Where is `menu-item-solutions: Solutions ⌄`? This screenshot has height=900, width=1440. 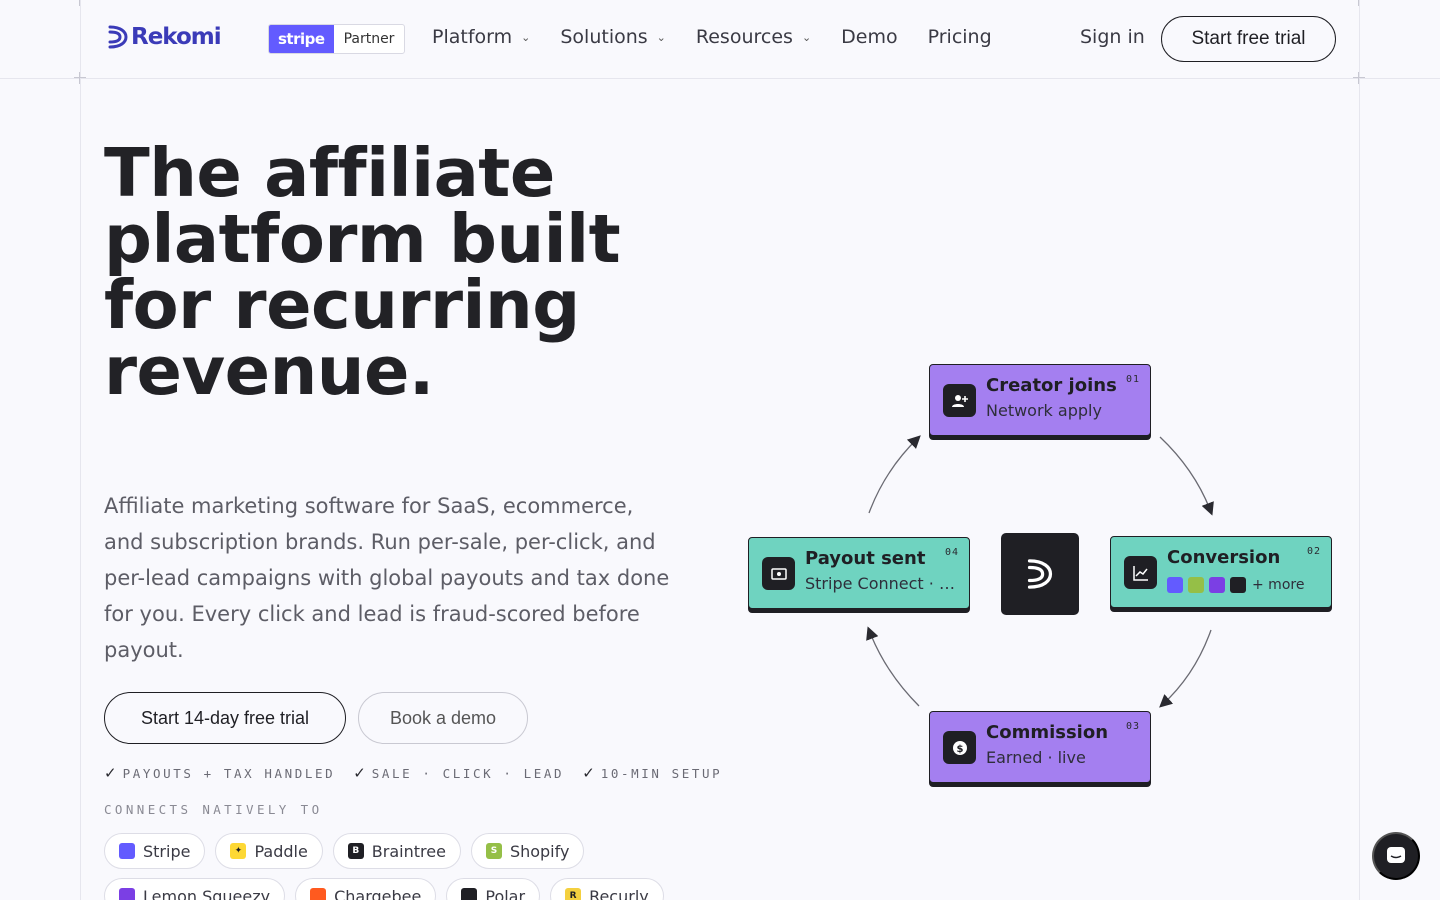
menu-item-solutions: Solutions ⌄ is located at coordinates (613, 37).